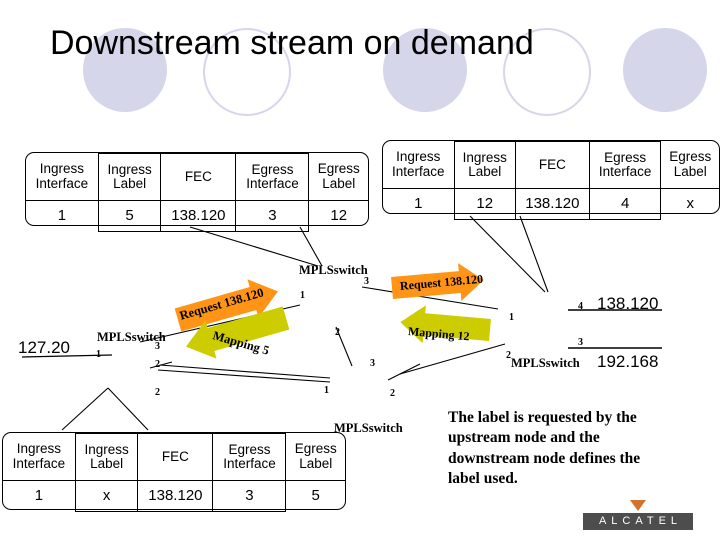  What do you see at coordinates (332, 311) in the screenshot?
I see `message-arrows` at bounding box center [332, 311].